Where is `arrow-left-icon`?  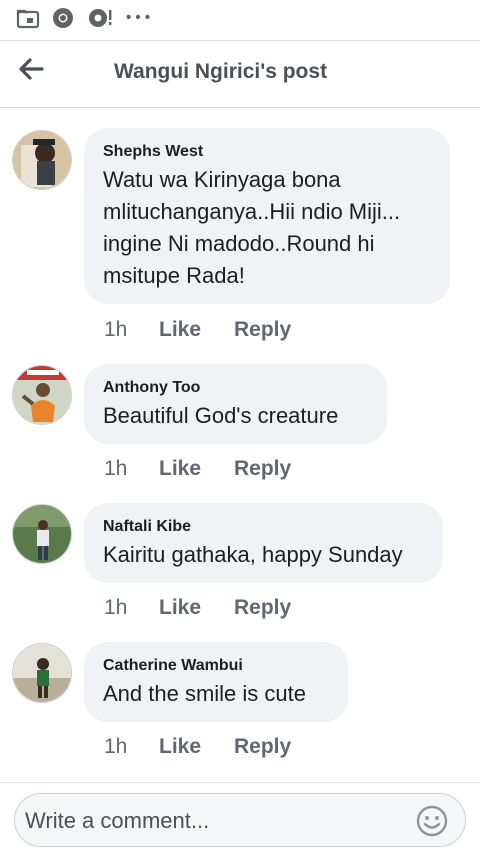
arrow-left-icon is located at coordinates (31, 72).